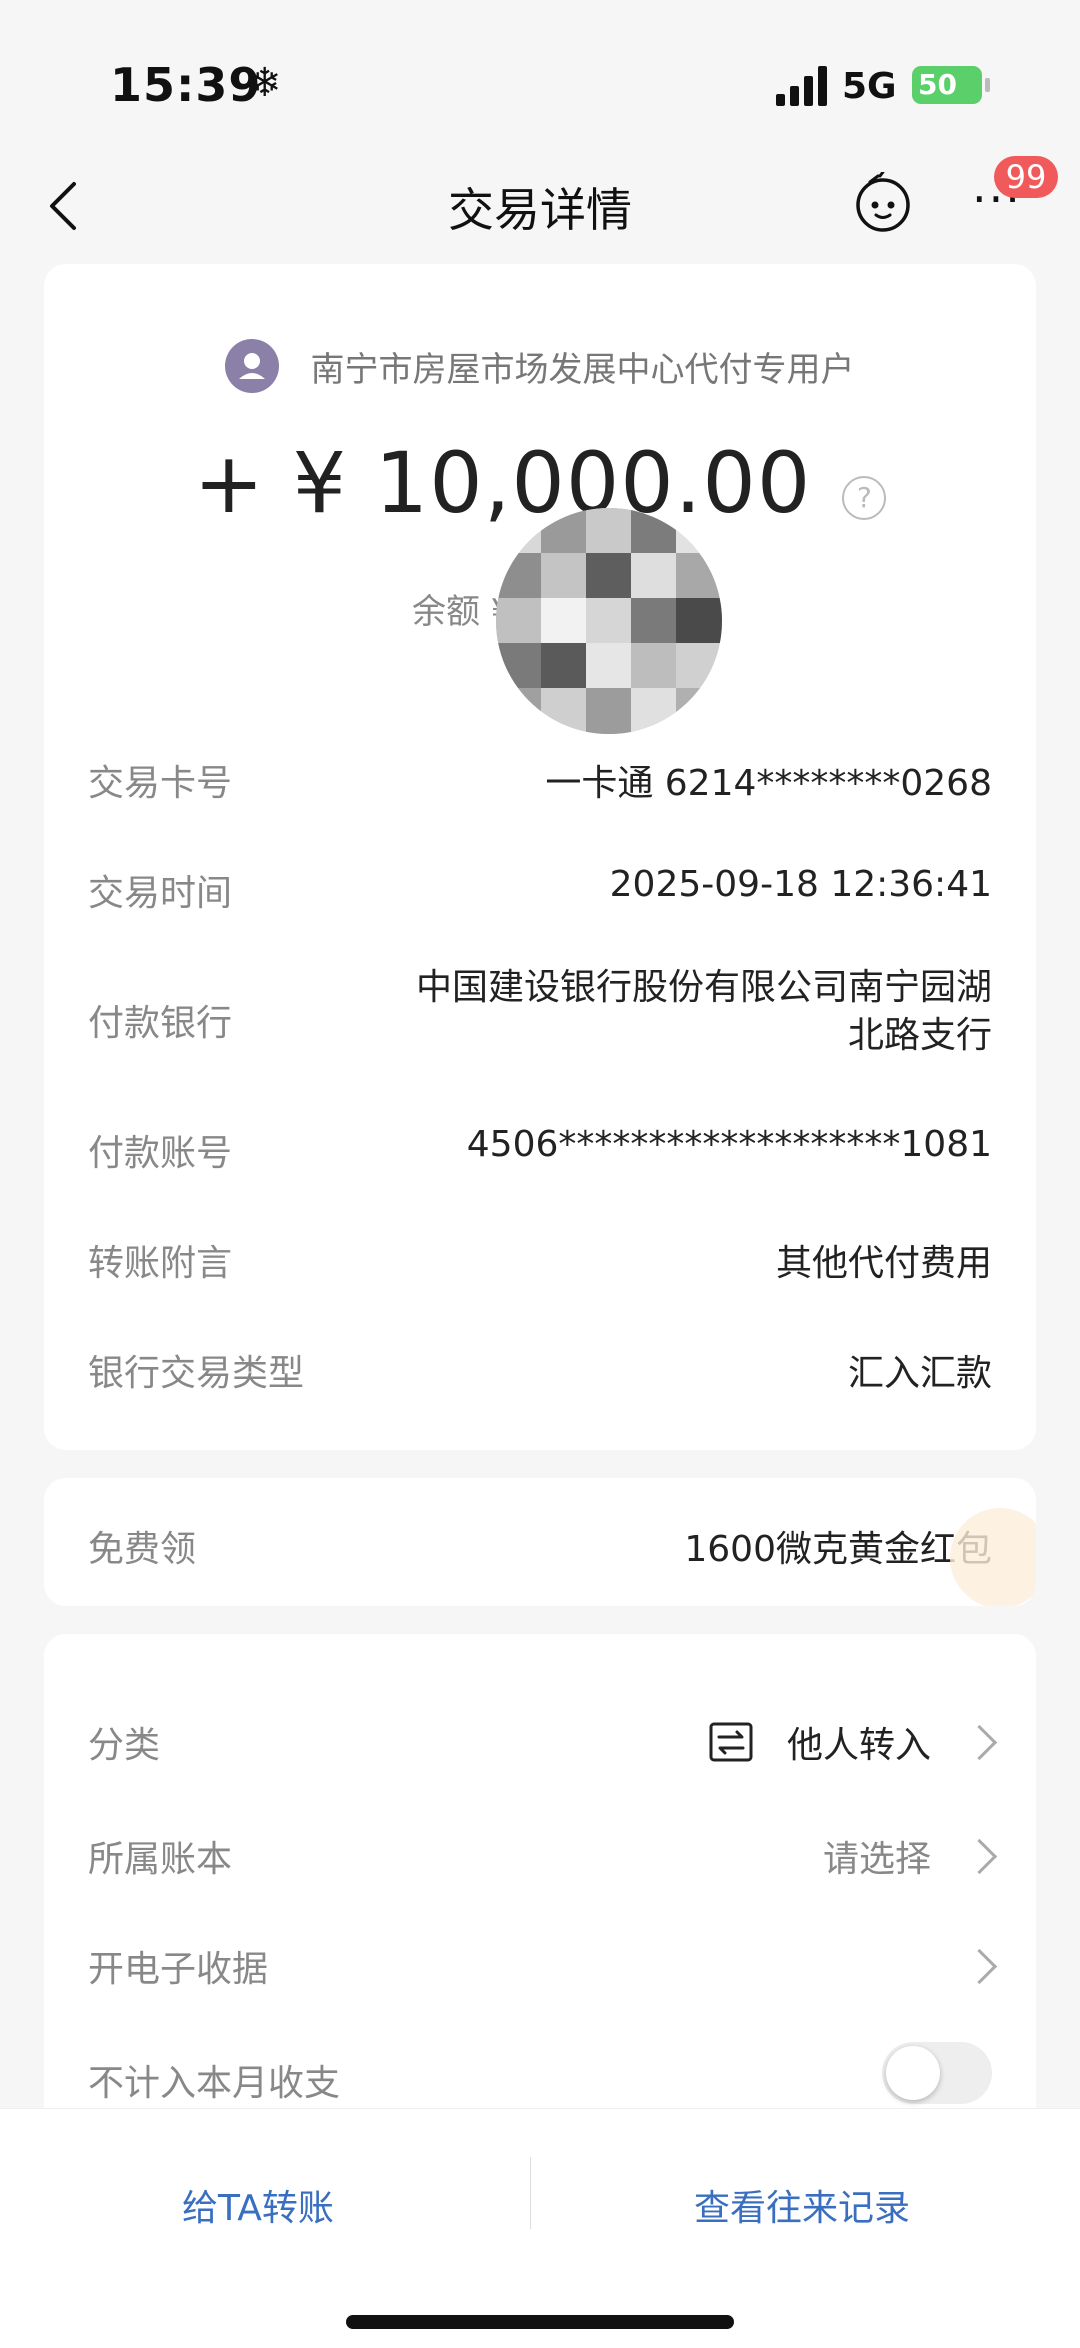  What do you see at coordinates (124, 1745) in the screenshot?
I see `category-label: 分类` at bounding box center [124, 1745].